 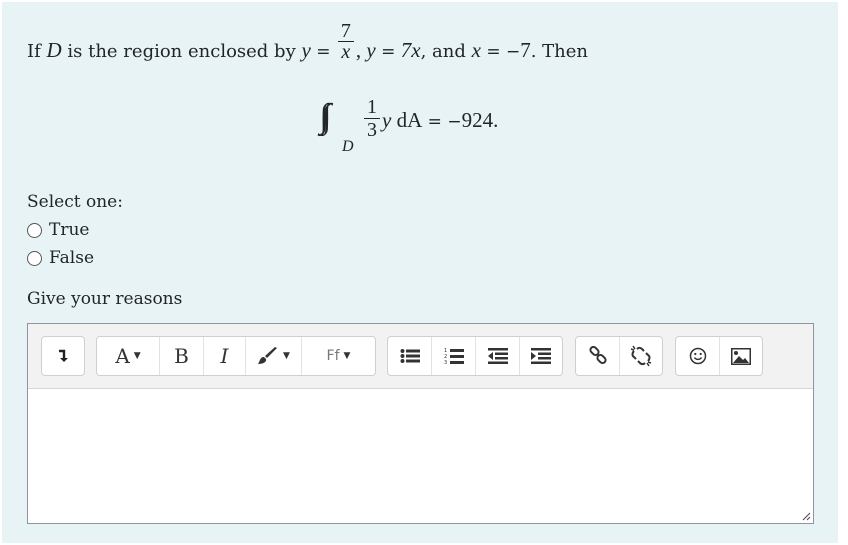 I want to click on font-style-button: A ▼, so click(x=128, y=356).